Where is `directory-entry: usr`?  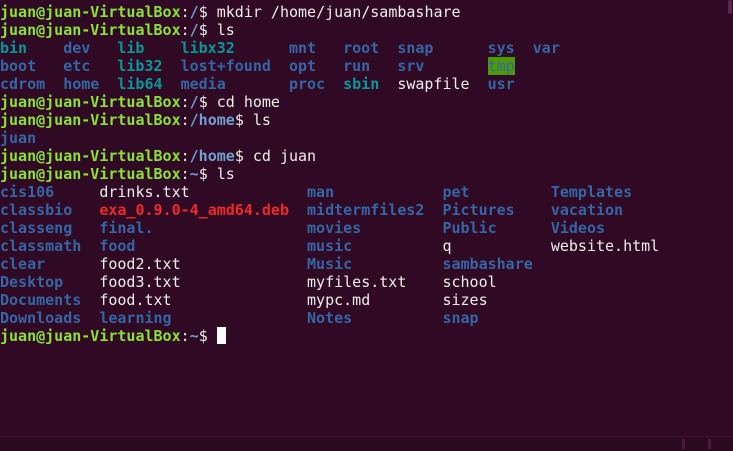
directory-entry: usr is located at coordinates (501, 84).